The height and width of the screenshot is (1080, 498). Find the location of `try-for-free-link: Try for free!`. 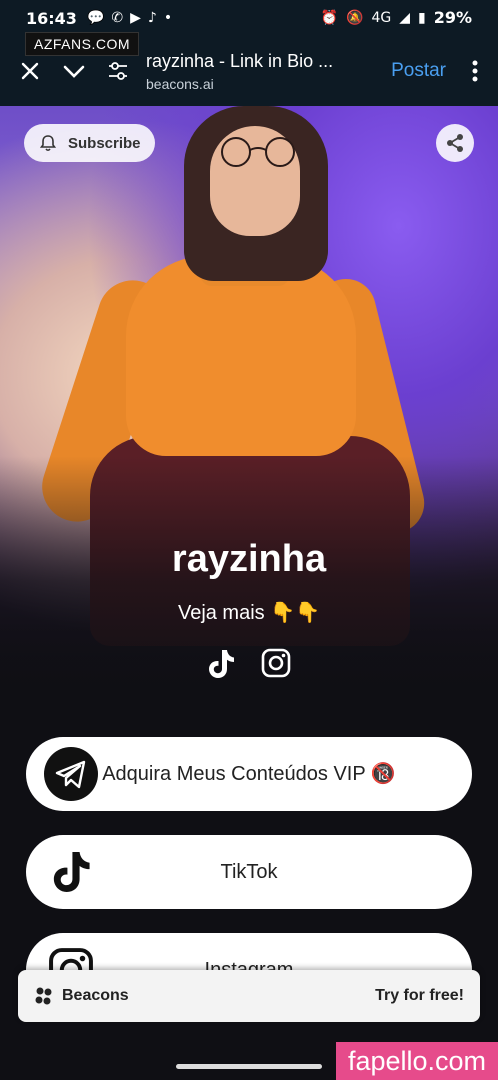

try-for-free-link: Try for free! is located at coordinates (419, 996).